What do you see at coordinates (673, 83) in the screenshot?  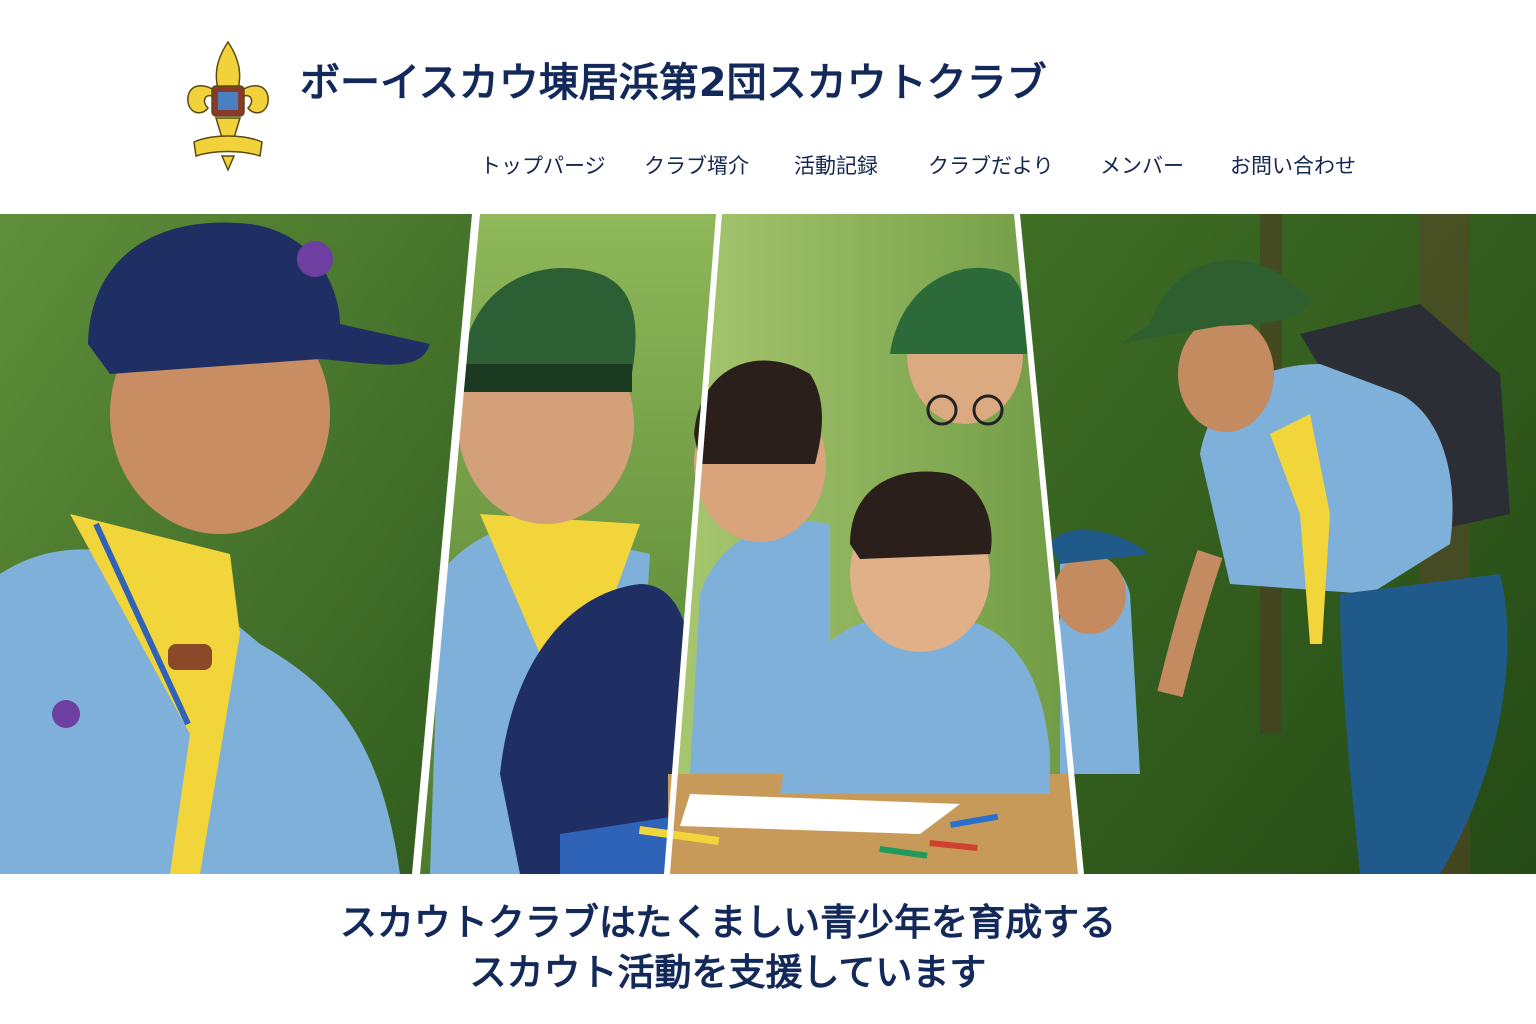 I see `site-title: ボーイスカウ埬居浜第2団スカウトクラブ` at bounding box center [673, 83].